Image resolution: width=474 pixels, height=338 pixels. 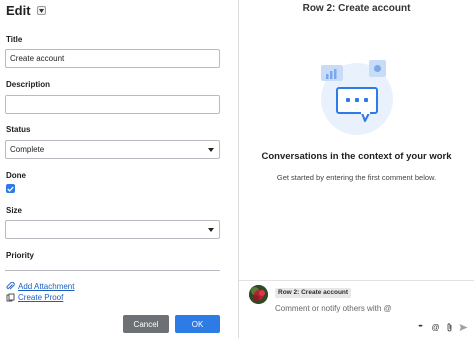 What do you see at coordinates (14, 210) in the screenshot?
I see `size-label: Size` at bounding box center [14, 210].